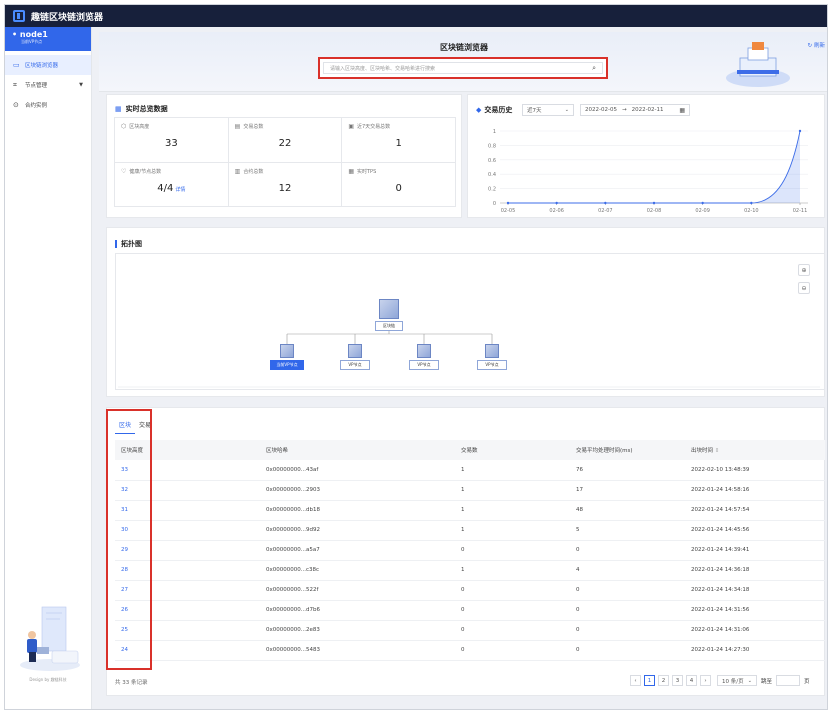 The image size is (832, 714). I want to click on stat-label: 合约总数, so click(253, 171).